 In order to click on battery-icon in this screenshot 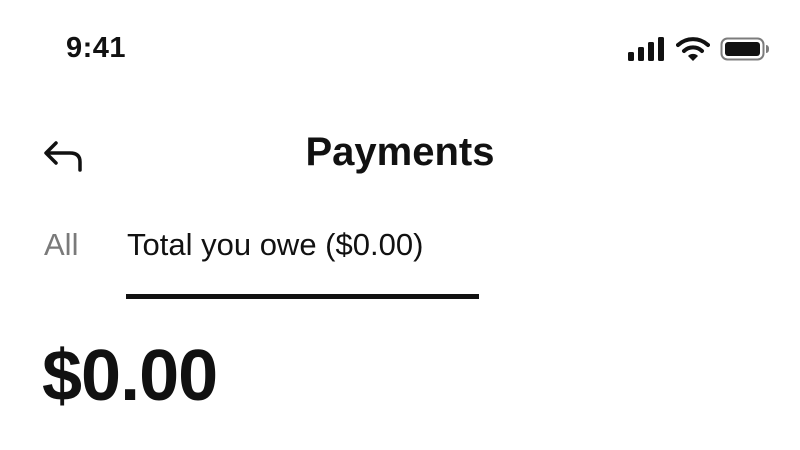, I will do `click(745, 49)`.